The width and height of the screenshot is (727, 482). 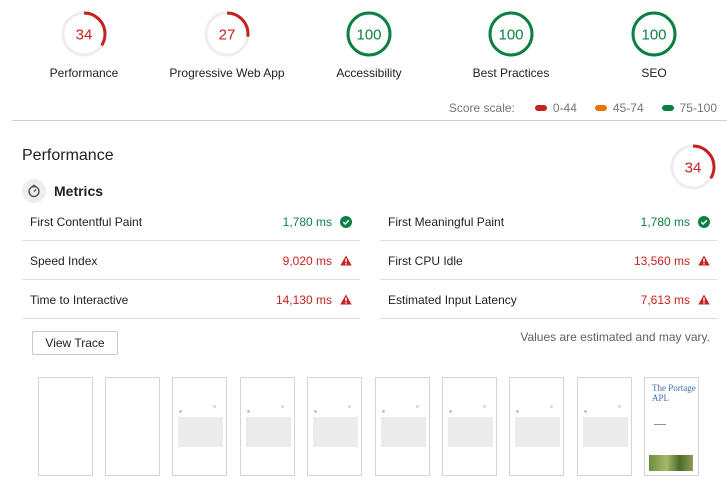 What do you see at coordinates (481, 108) in the screenshot?
I see `score-scale-label: Score scale:` at bounding box center [481, 108].